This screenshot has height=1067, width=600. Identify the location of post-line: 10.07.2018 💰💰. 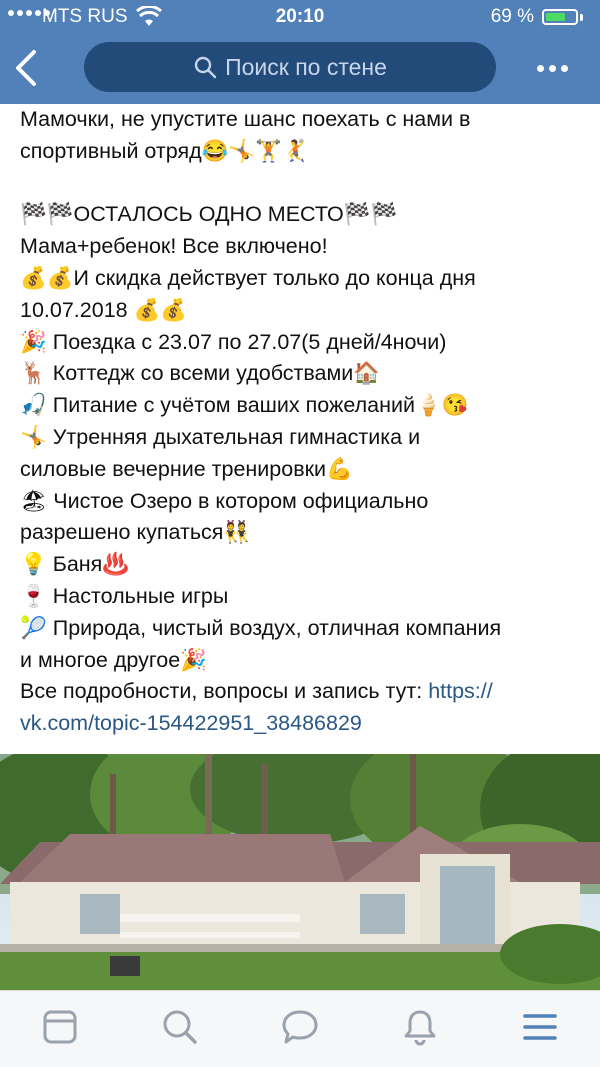
(104, 309).